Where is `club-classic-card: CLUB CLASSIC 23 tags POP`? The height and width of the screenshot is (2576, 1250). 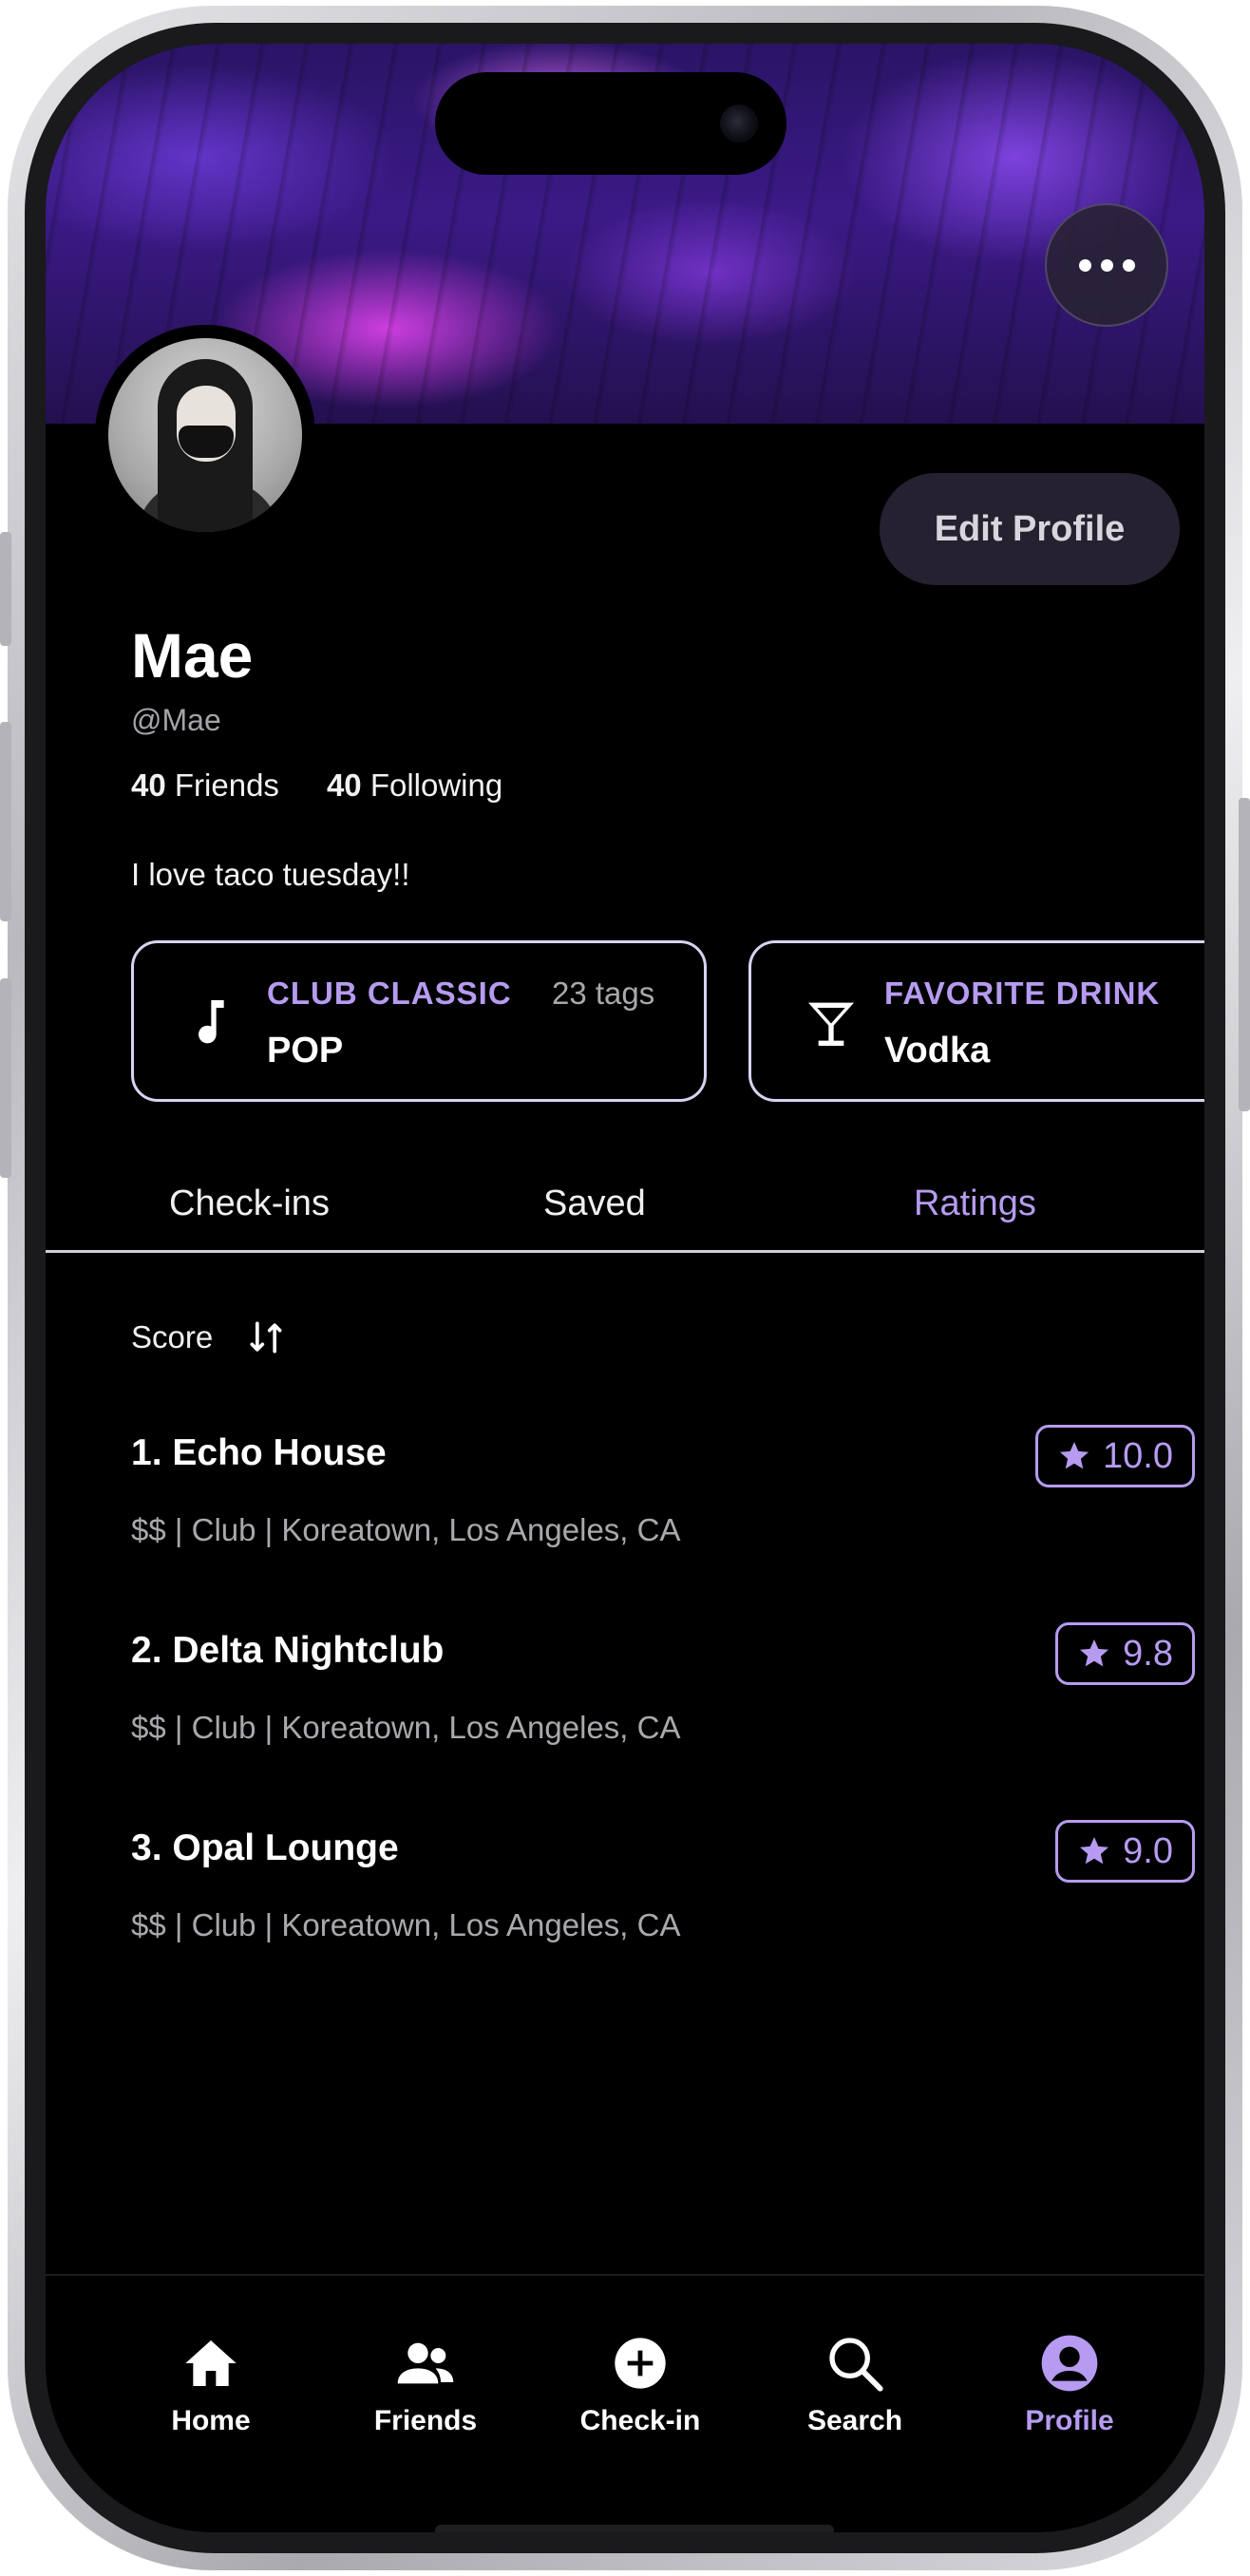 club-classic-card: CLUB CLASSIC 23 tags POP is located at coordinates (419, 1021).